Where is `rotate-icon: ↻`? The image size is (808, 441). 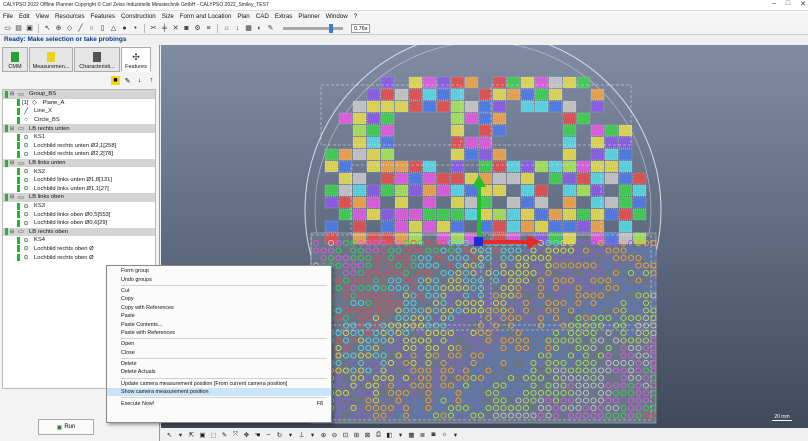
rotate-icon: ↻ is located at coordinates (279, 434).